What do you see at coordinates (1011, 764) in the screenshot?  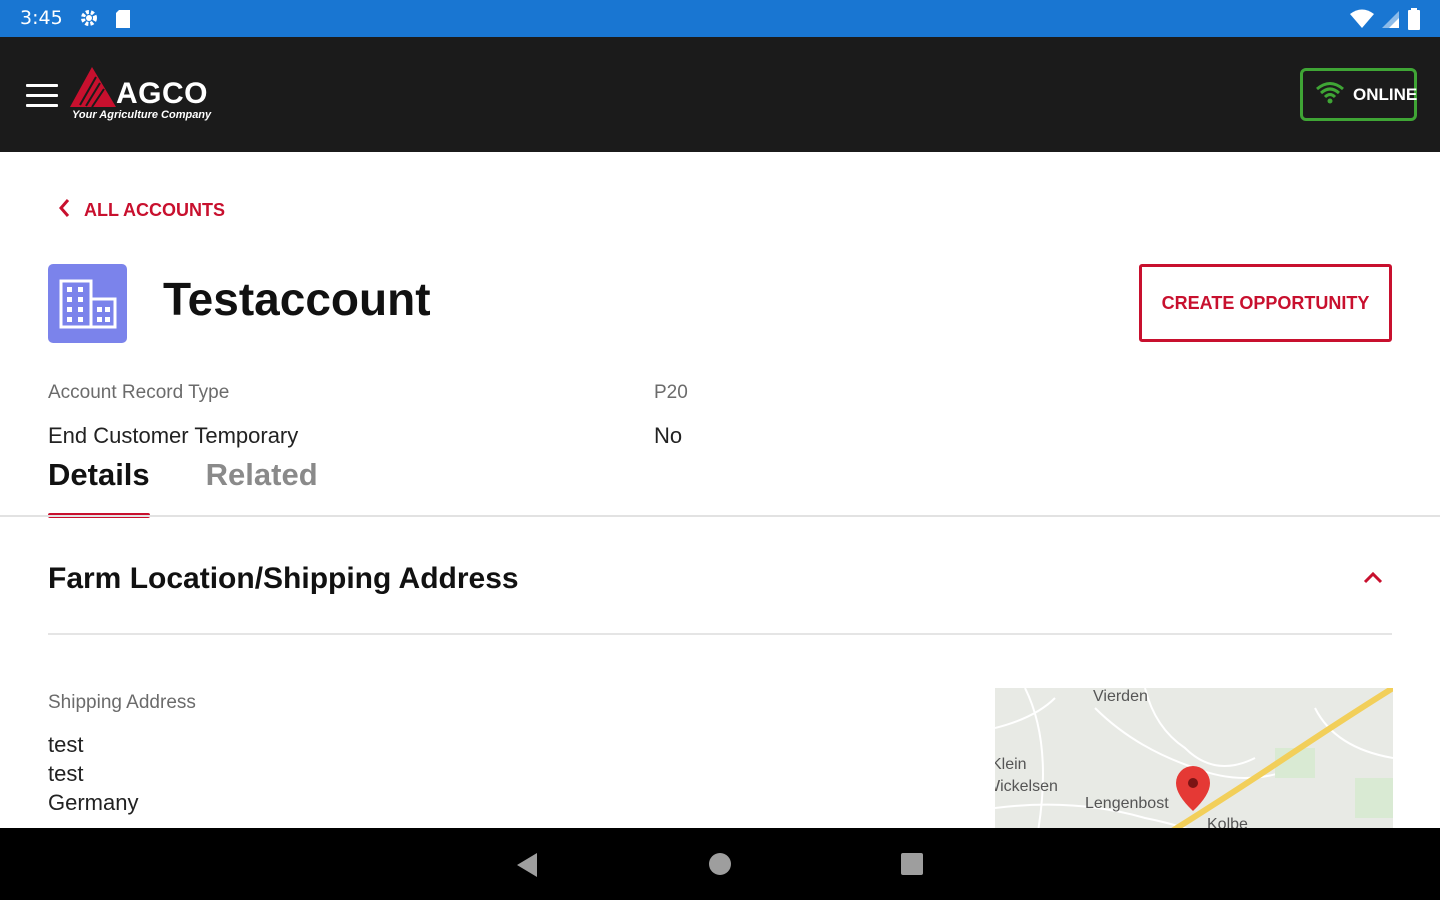 I see `map-label: Klein` at bounding box center [1011, 764].